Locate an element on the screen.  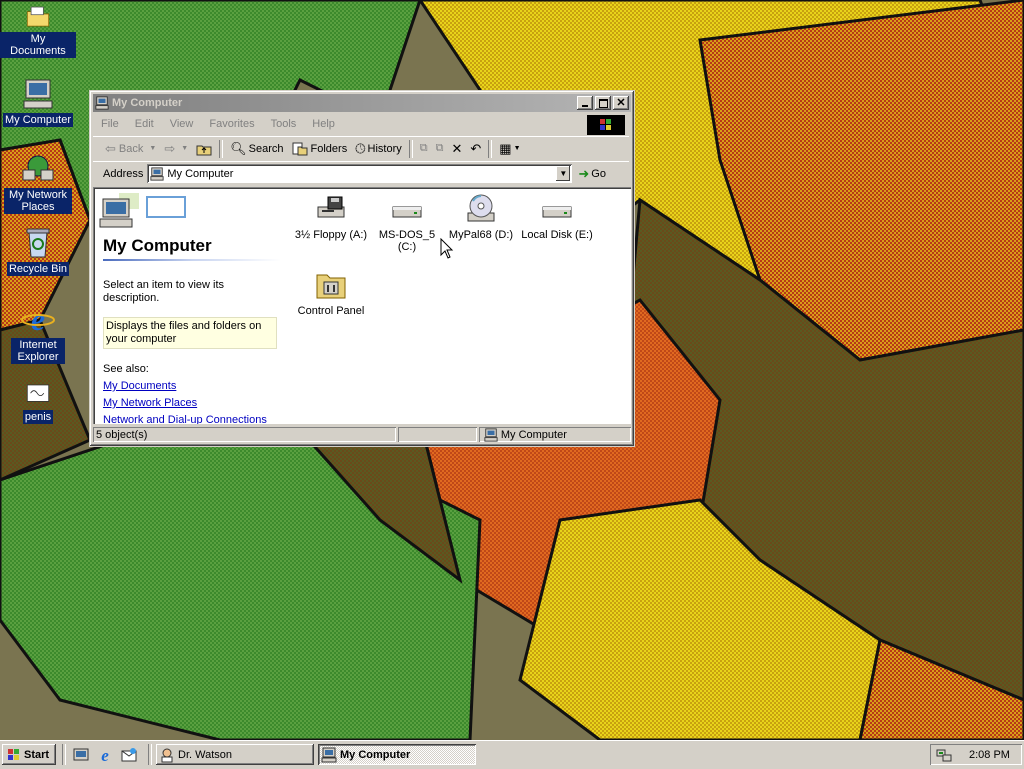
move-to-button: ⧉ is located at coordinates (424, 148).